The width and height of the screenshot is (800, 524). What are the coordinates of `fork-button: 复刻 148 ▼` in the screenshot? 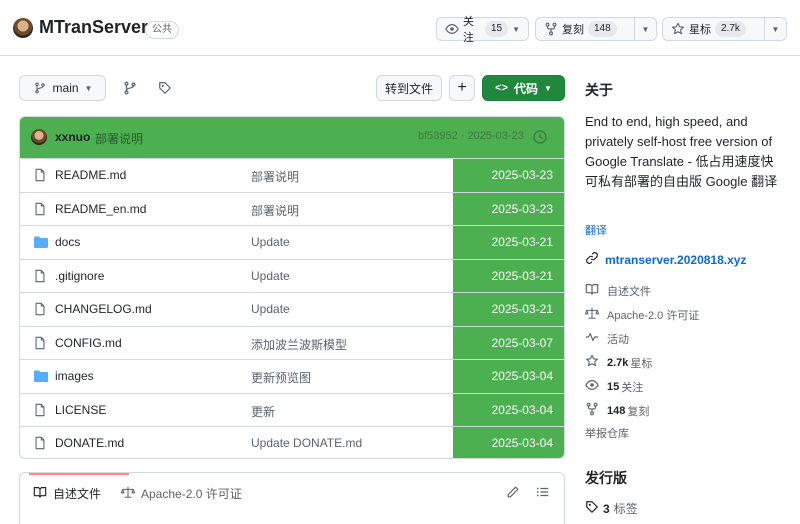 It's located at (596, 29).